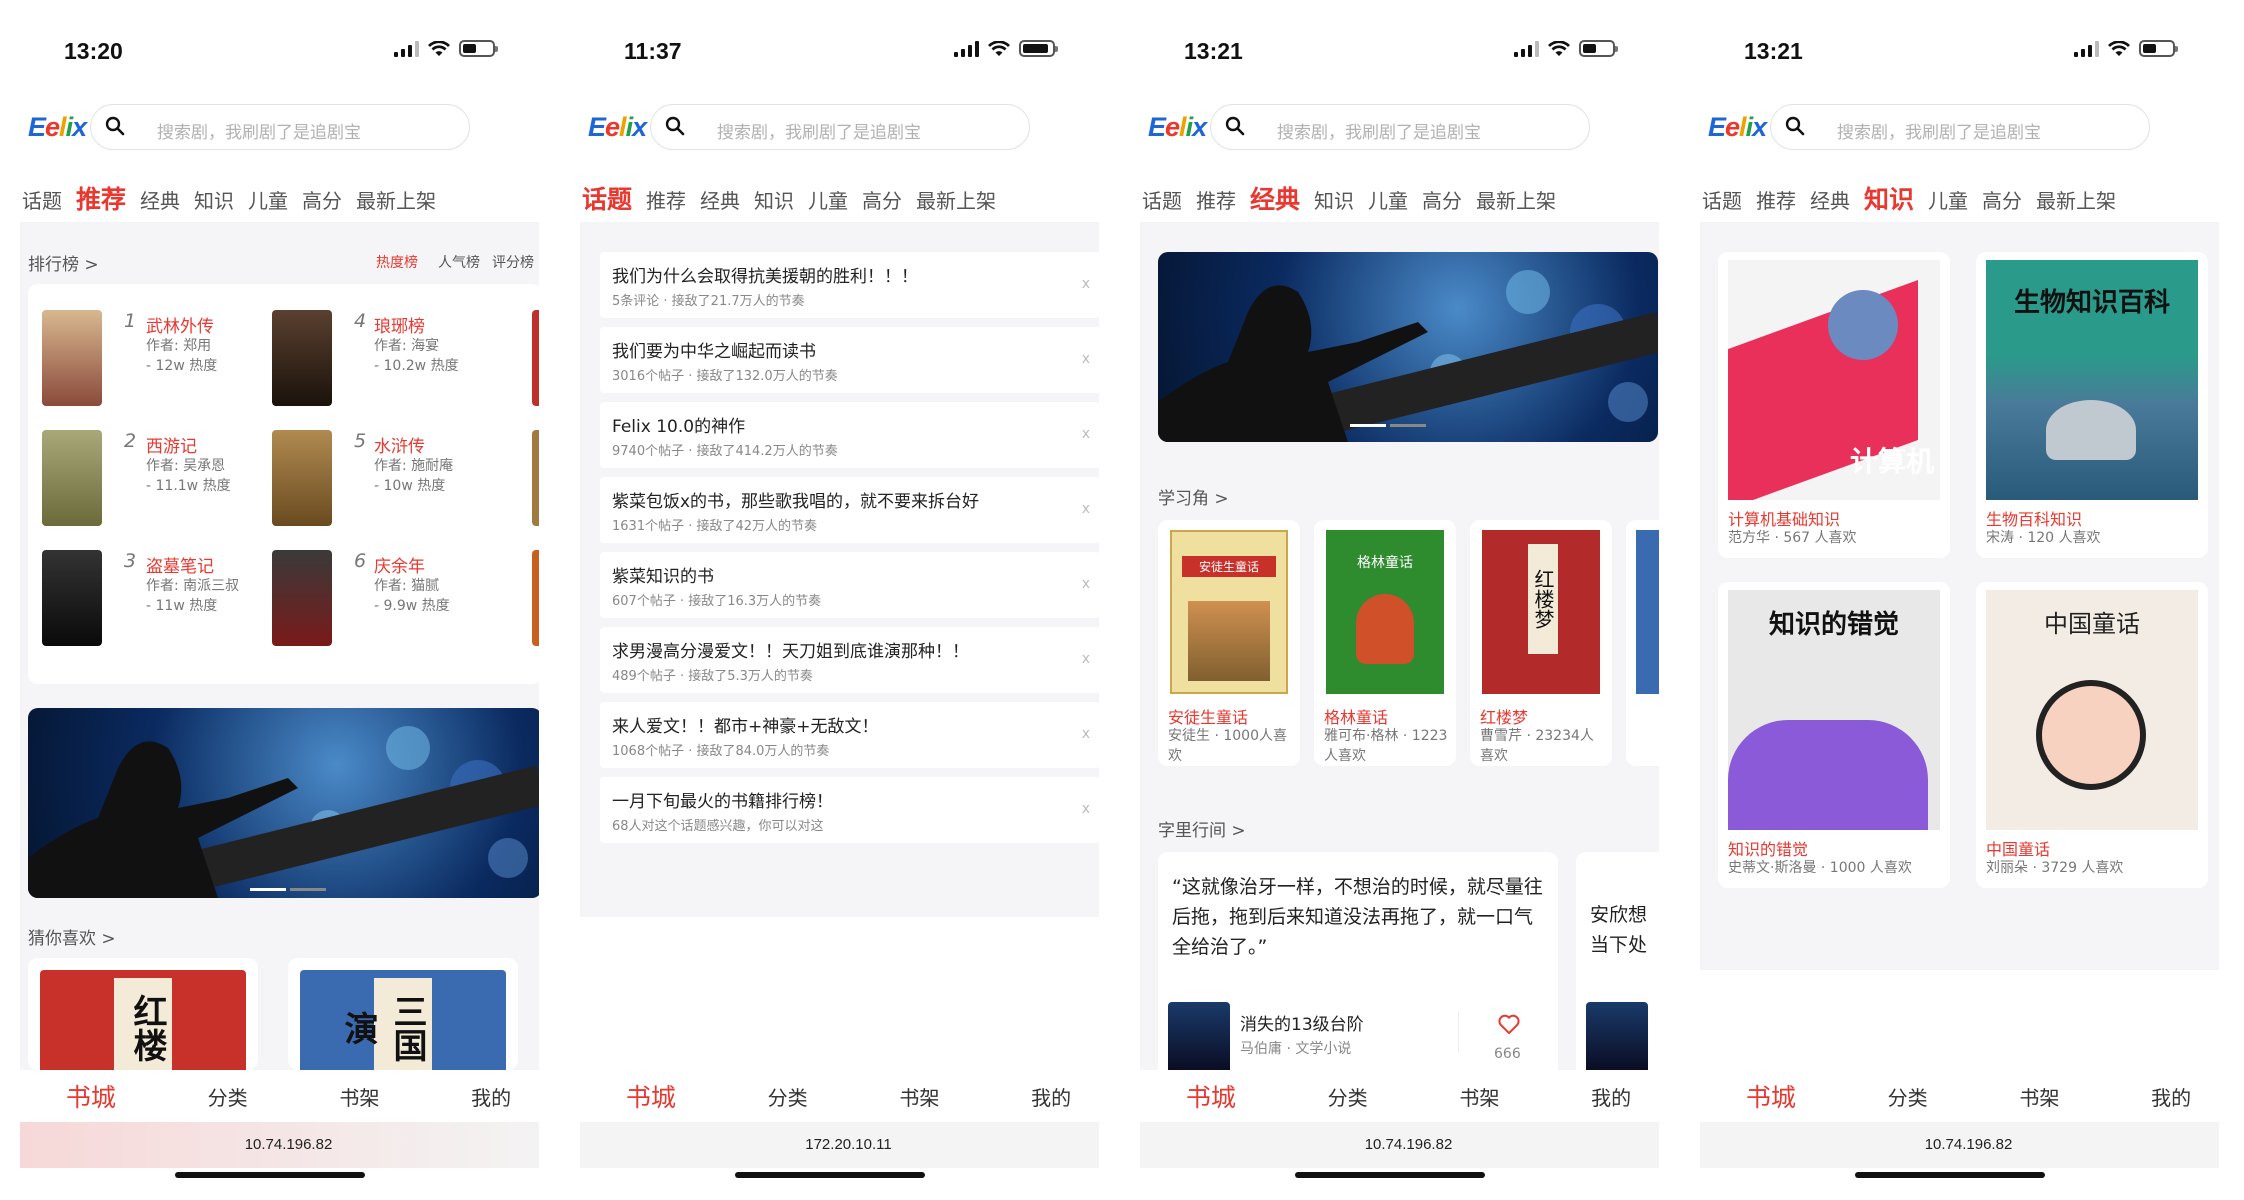 This screenshot has width=2244, height=1200. Describe the element at coordinates (1193, 496) in the screenshot. I see `study-corner-title: 学习角 >` at that location.